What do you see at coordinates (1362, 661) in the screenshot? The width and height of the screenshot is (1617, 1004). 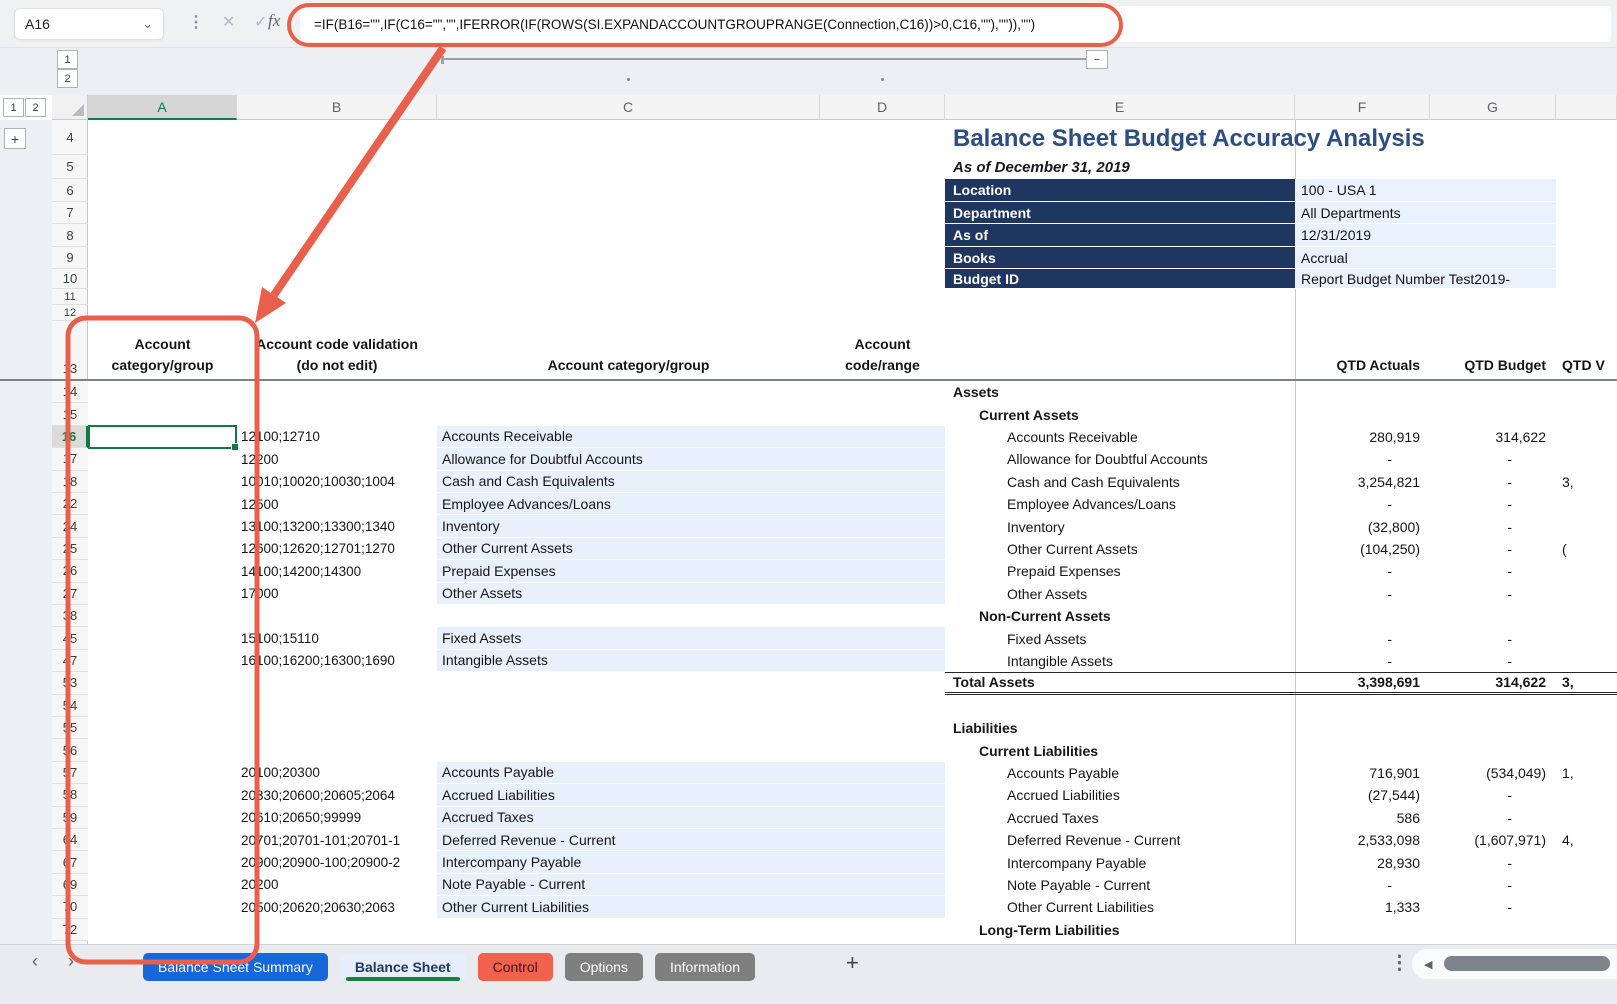 I see `cell-F47: -` at bounding box center [1362, 661].